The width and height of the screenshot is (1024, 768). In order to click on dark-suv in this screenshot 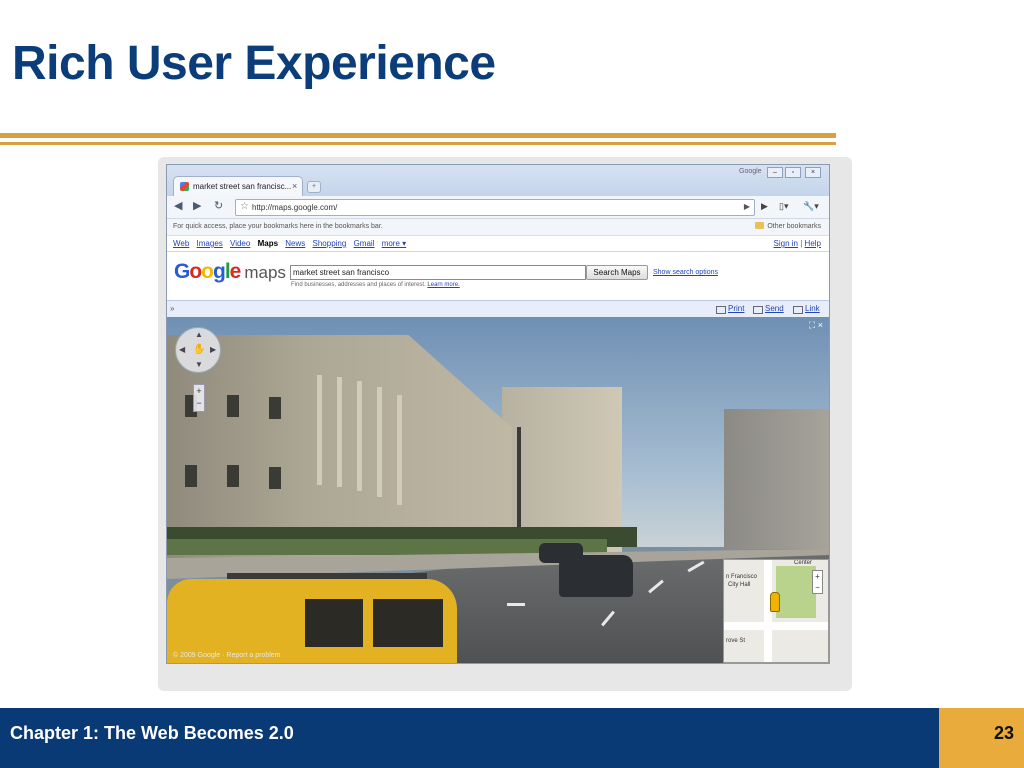, I will do `click(596, 576)`.